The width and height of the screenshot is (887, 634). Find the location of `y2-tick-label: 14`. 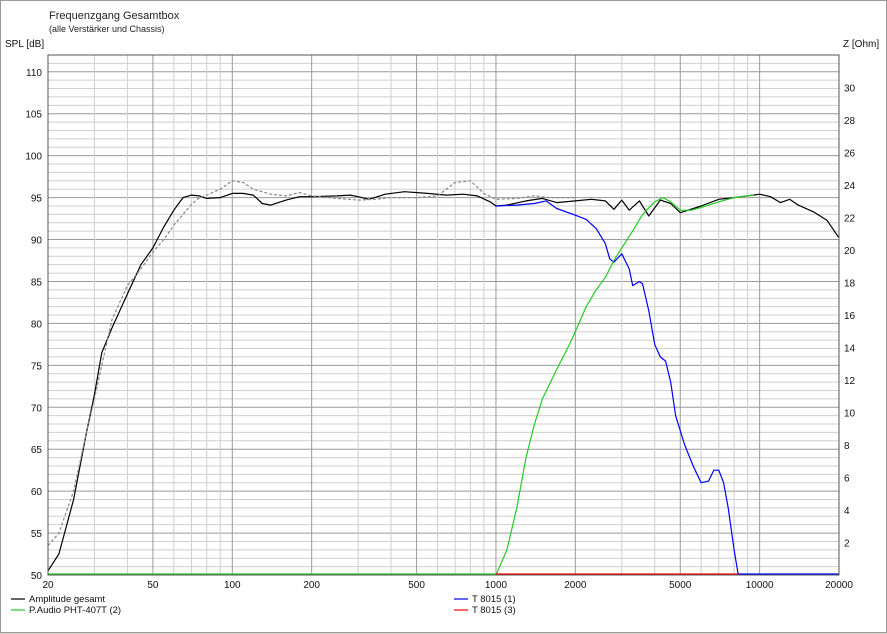

y2-tick-label: 14 is located at coordinates (850, 349).